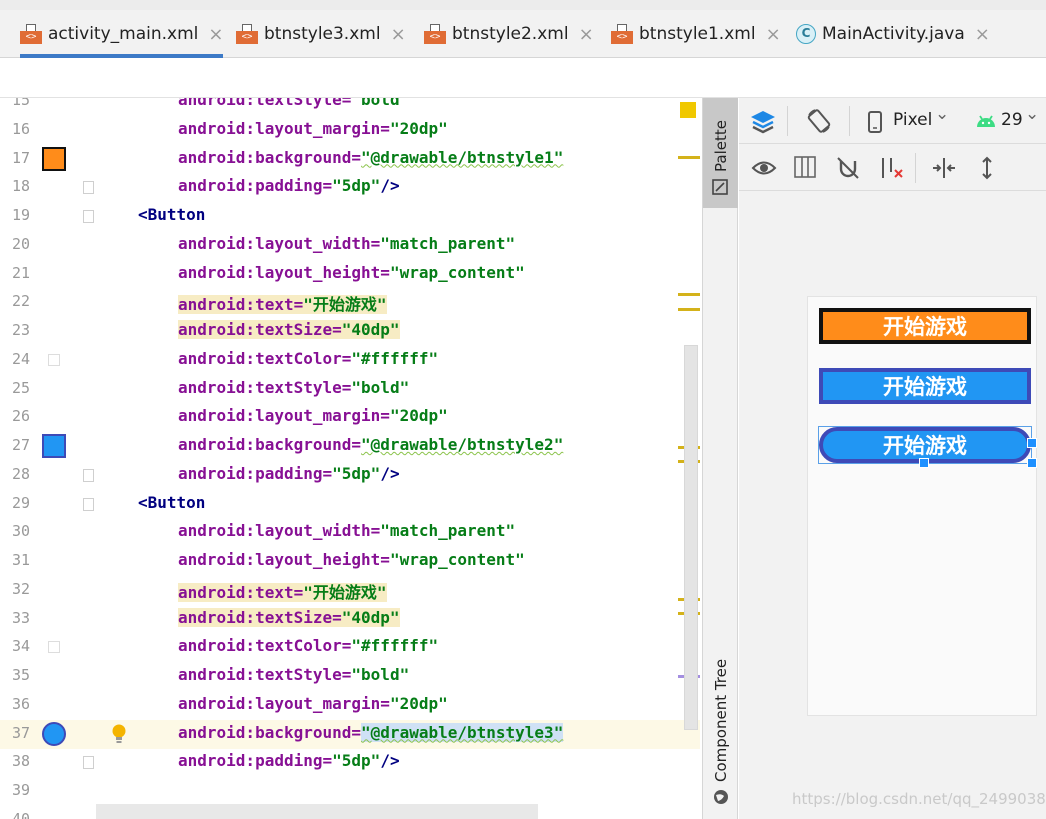 The width and height of the screenshot is (1046, 819). I want to click on lightbulb-icon, so click(119, 734).